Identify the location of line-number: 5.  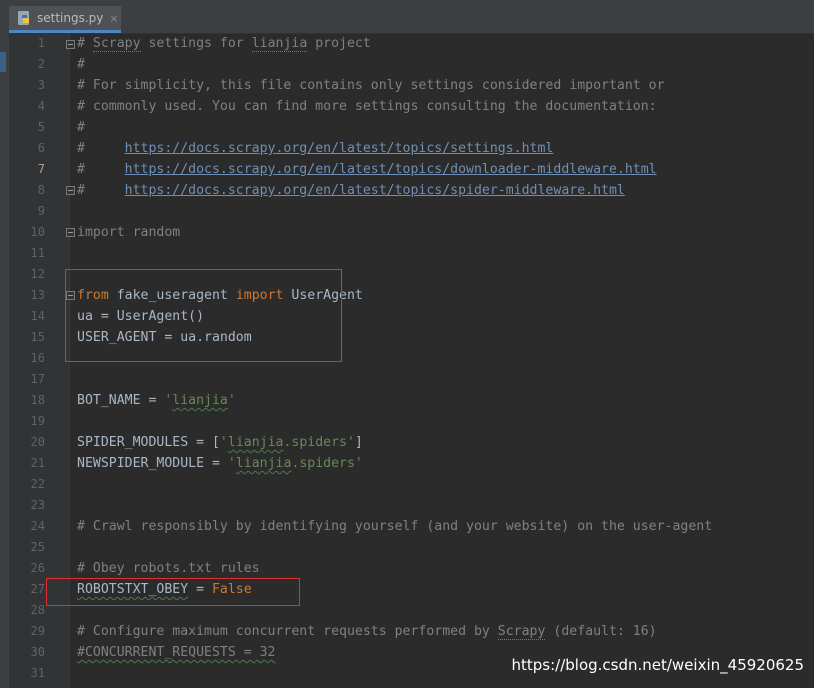
(27, 127).